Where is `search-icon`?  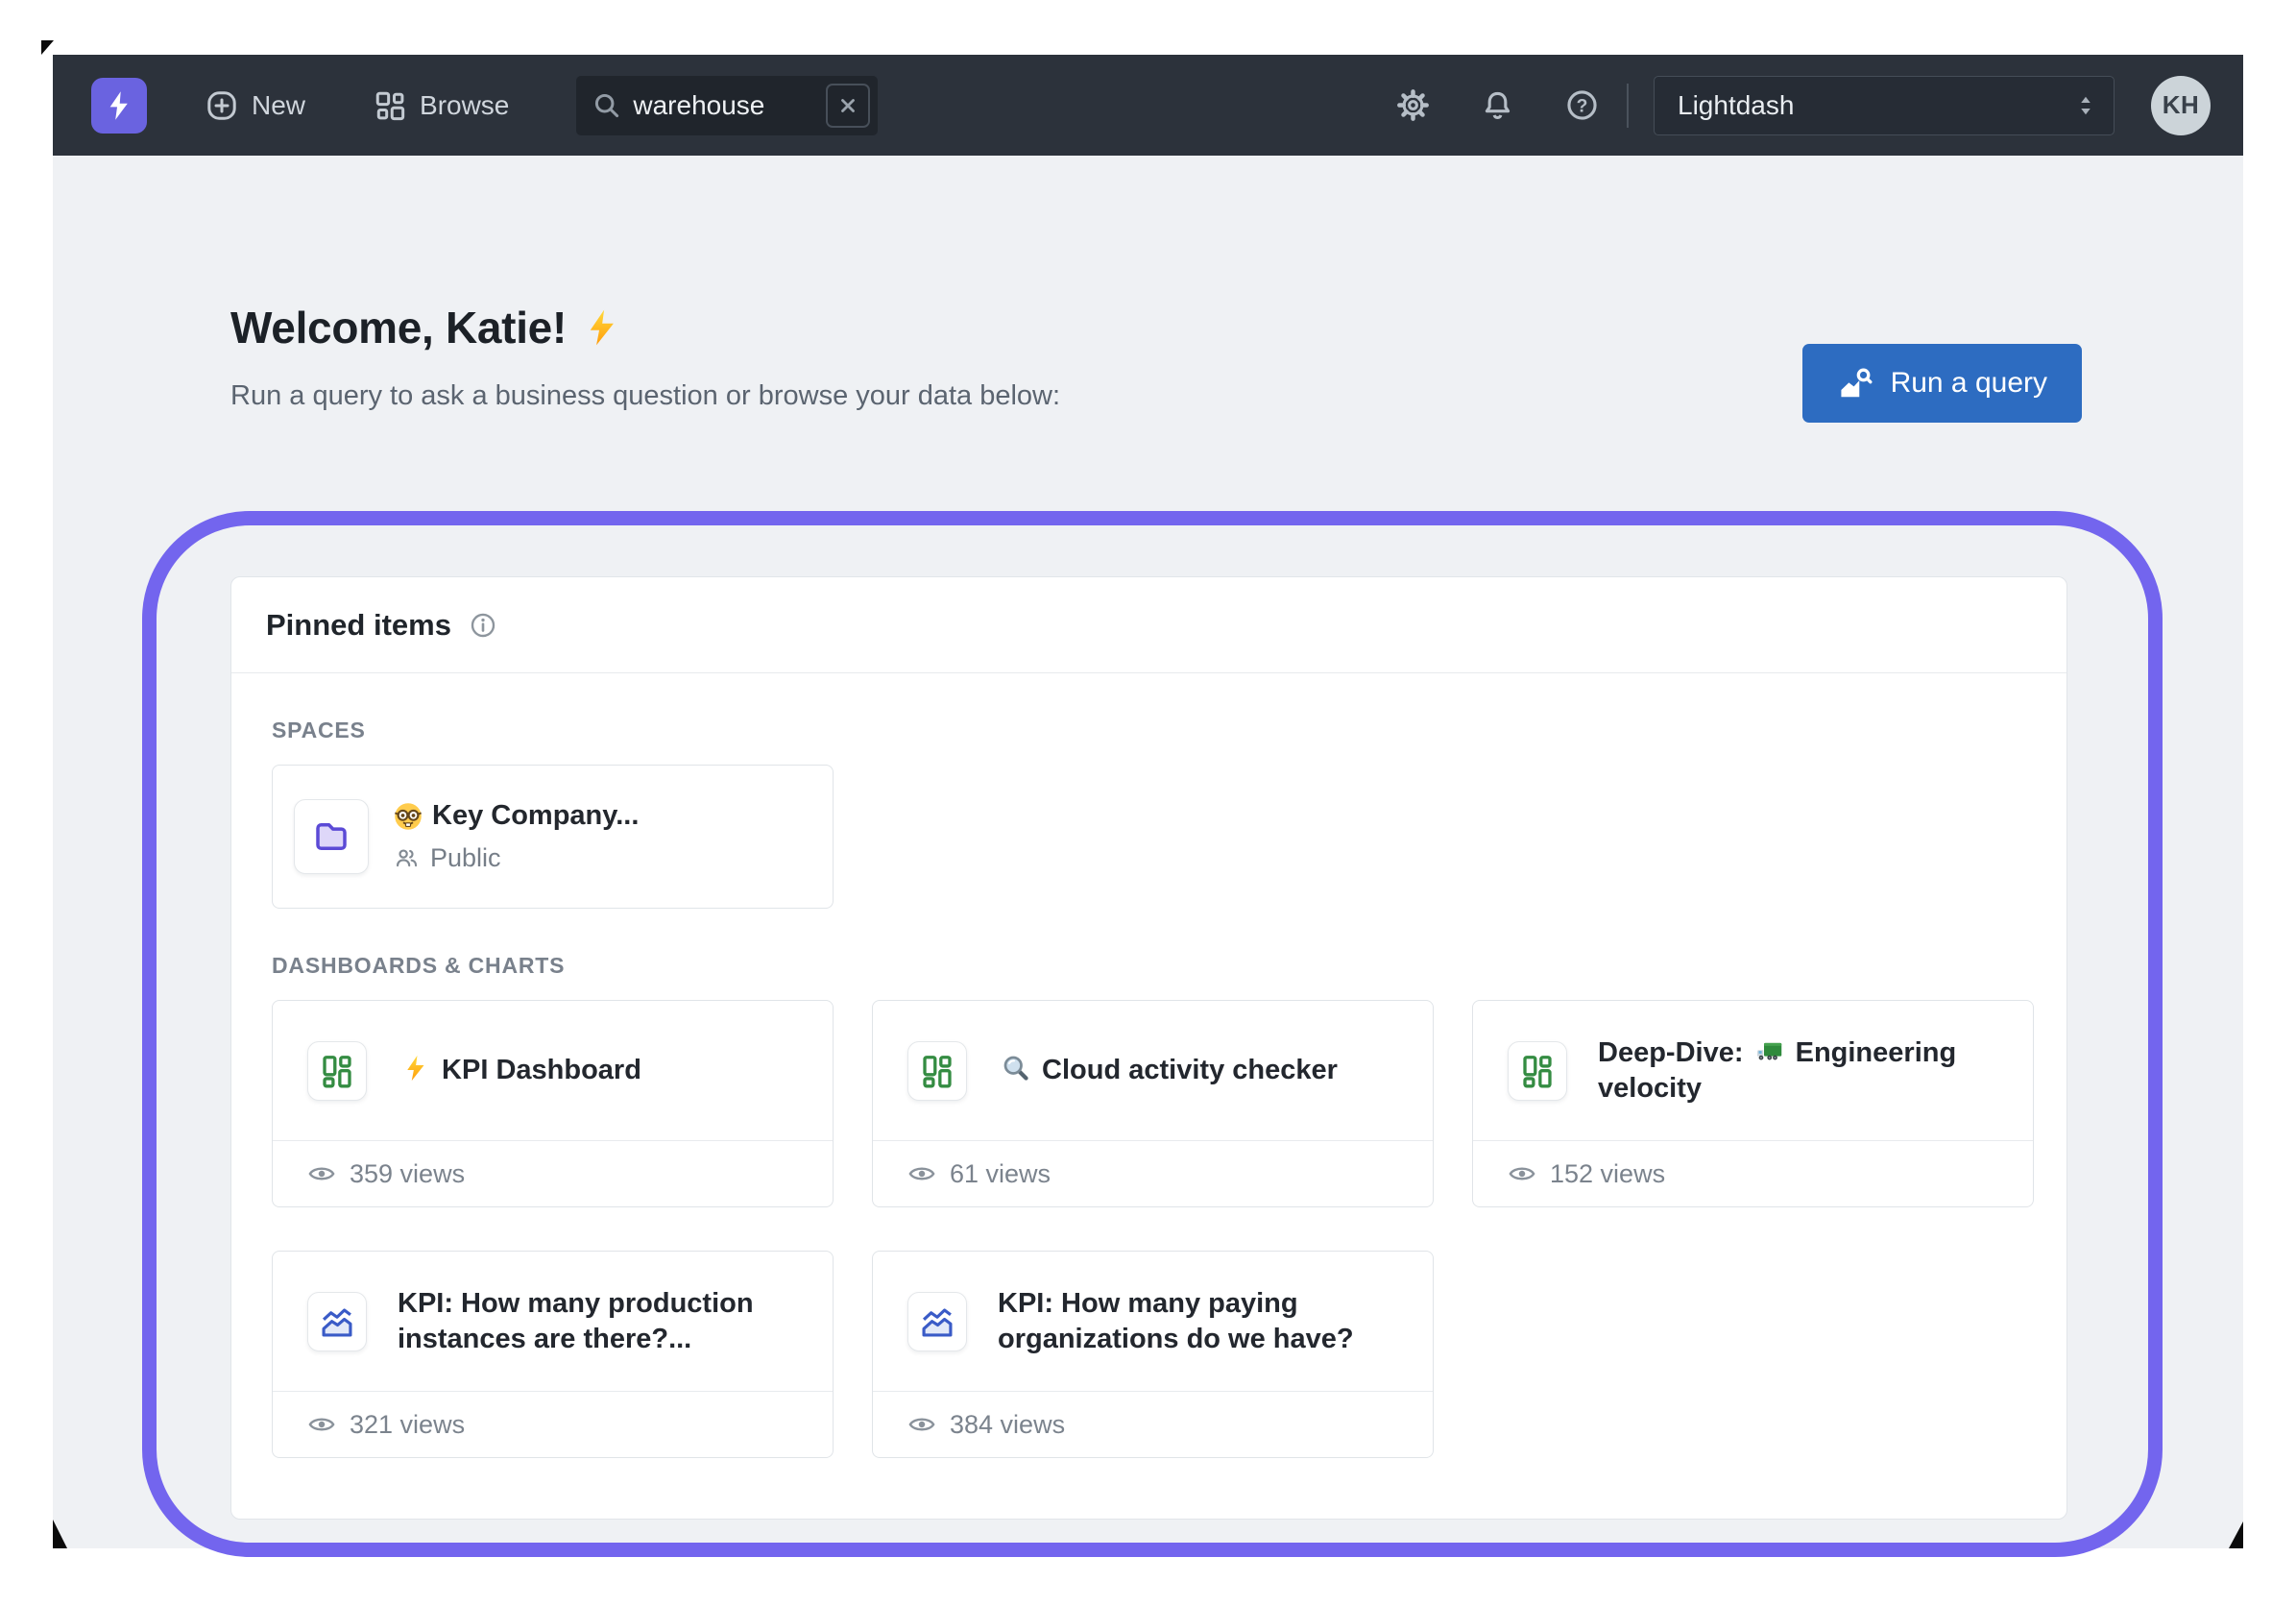
search-icon is located at coordinates (607, 105).